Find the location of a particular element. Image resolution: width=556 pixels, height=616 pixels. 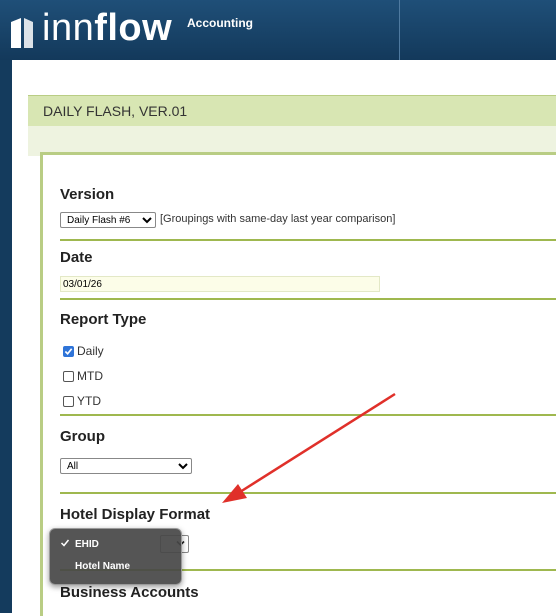

left-nav-strip is located at coordinates (6, 336).